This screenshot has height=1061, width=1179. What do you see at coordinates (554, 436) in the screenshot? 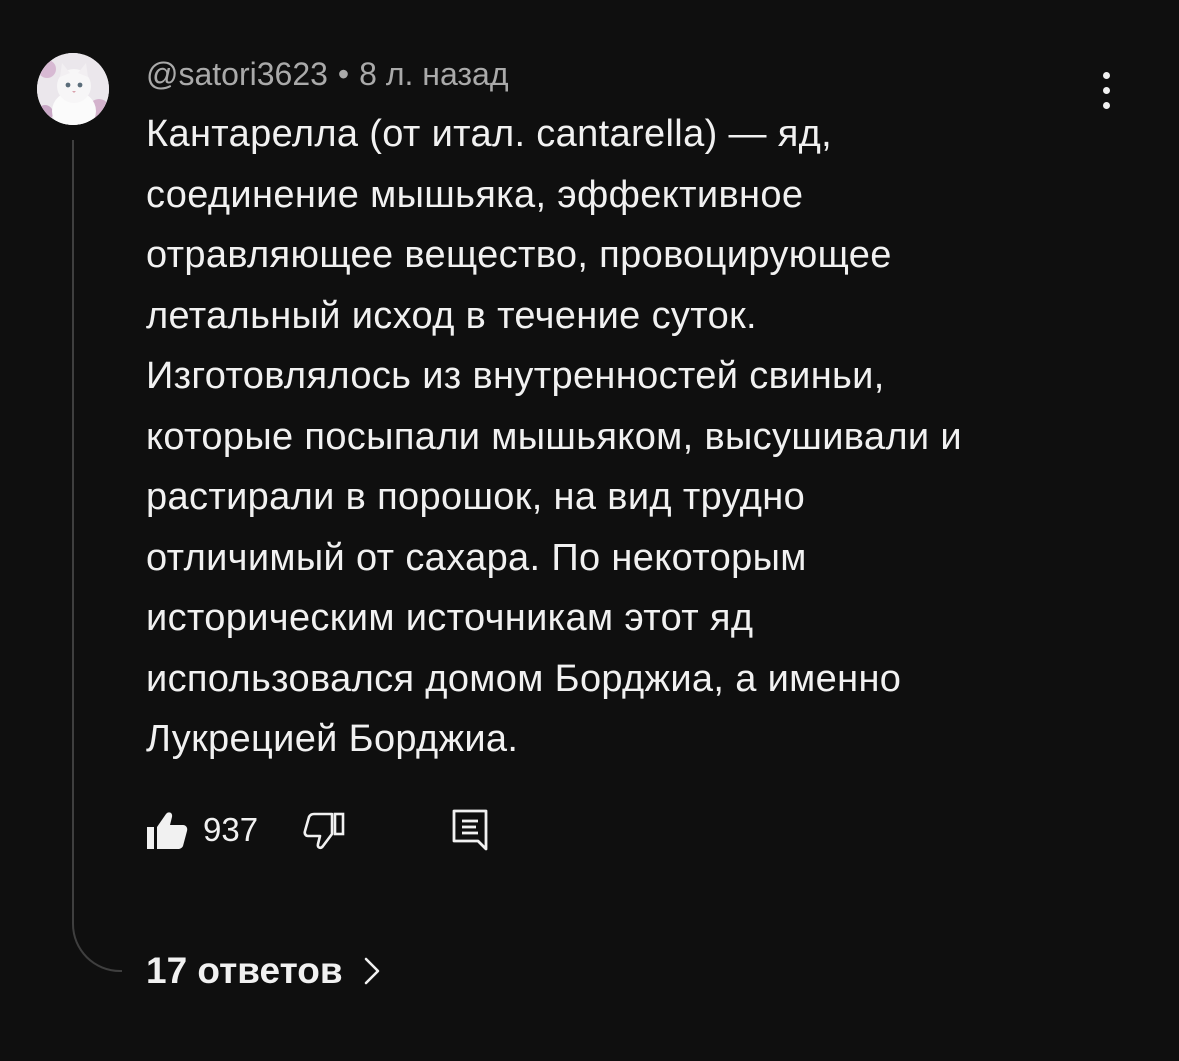
I see `comment-text-line: которые посыпали мышьяком, высушивали и` at bounding box center [554, 436].